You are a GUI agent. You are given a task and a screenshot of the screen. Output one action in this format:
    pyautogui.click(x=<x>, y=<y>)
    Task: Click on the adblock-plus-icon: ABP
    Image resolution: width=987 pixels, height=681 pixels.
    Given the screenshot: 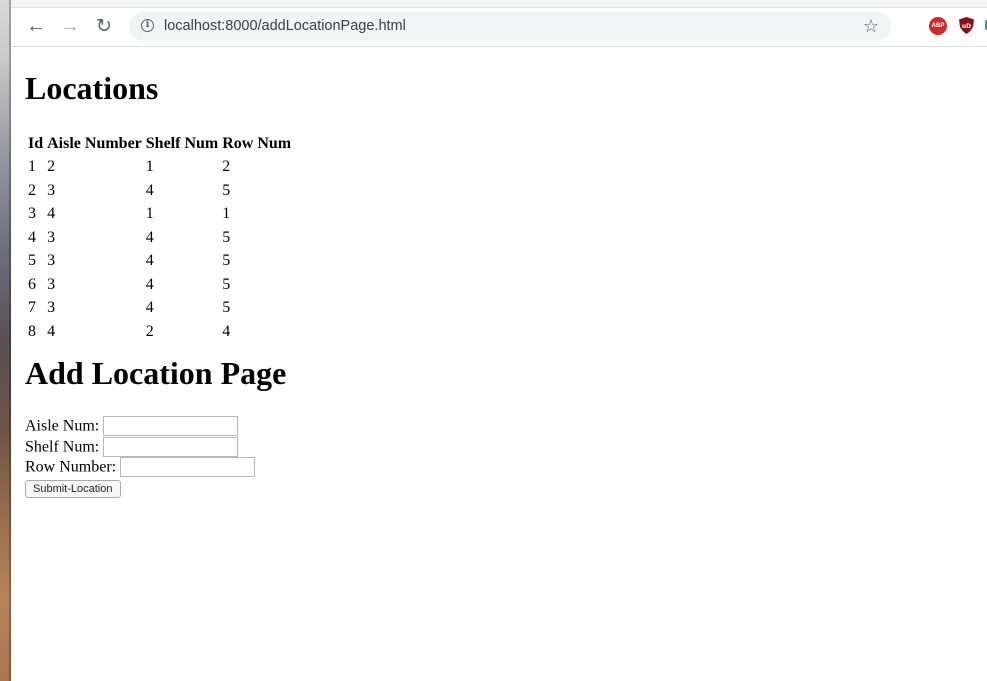 What is the action you would take?
    pyautogui.click(x=938, y=26)
    